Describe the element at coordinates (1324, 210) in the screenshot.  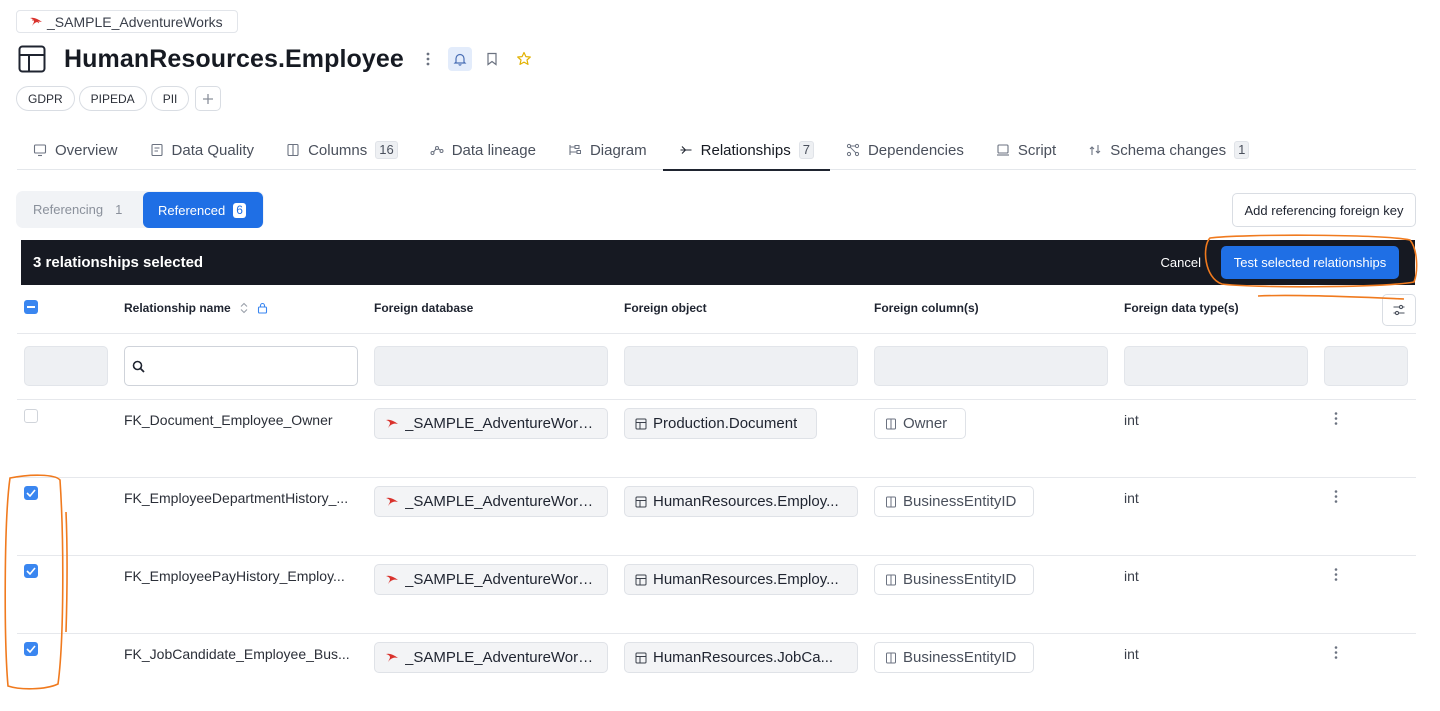
I see `add-referencing-fk-button: Add referencing foreign key` at that location.